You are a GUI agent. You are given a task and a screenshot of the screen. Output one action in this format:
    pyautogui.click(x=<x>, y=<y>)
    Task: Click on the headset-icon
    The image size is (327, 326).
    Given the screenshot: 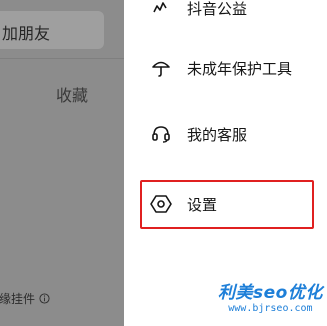 What is the action you would take?
    pyautogui.click(x=161, y=134)
    